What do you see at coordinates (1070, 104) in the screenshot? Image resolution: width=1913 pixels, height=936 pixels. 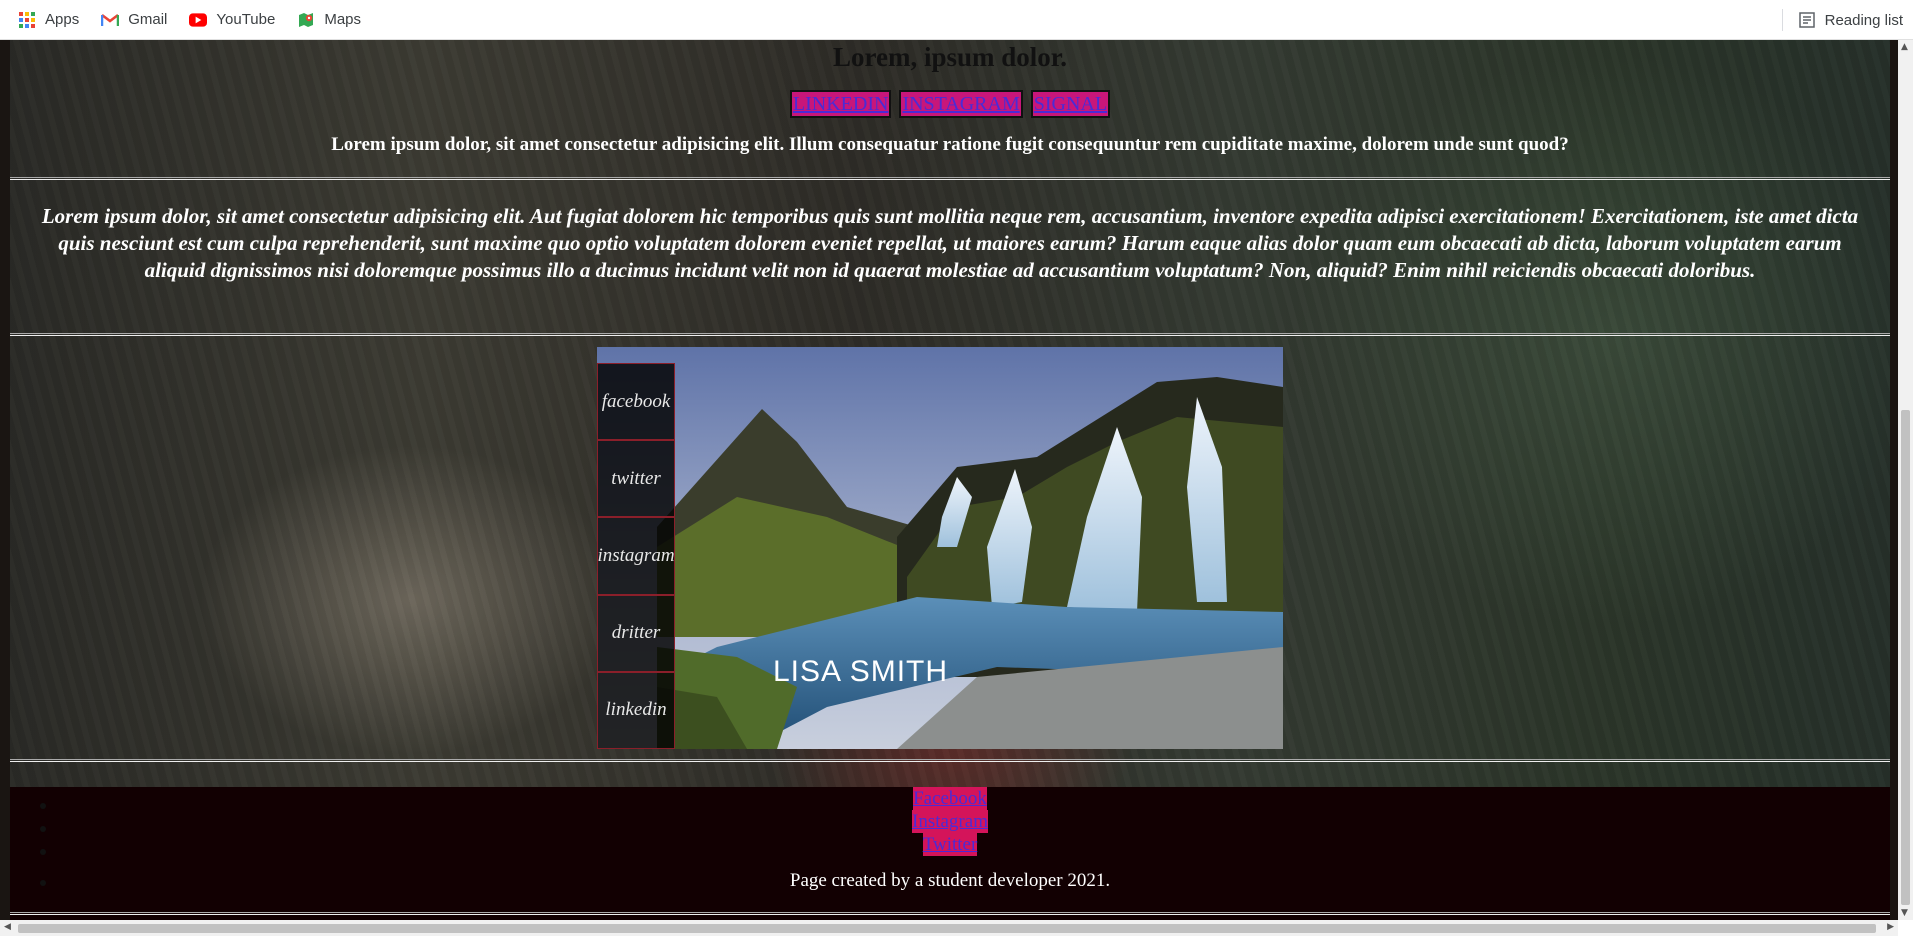 I see `nav-link-signal: SIGNAL` at bounding box center [1070, 104].